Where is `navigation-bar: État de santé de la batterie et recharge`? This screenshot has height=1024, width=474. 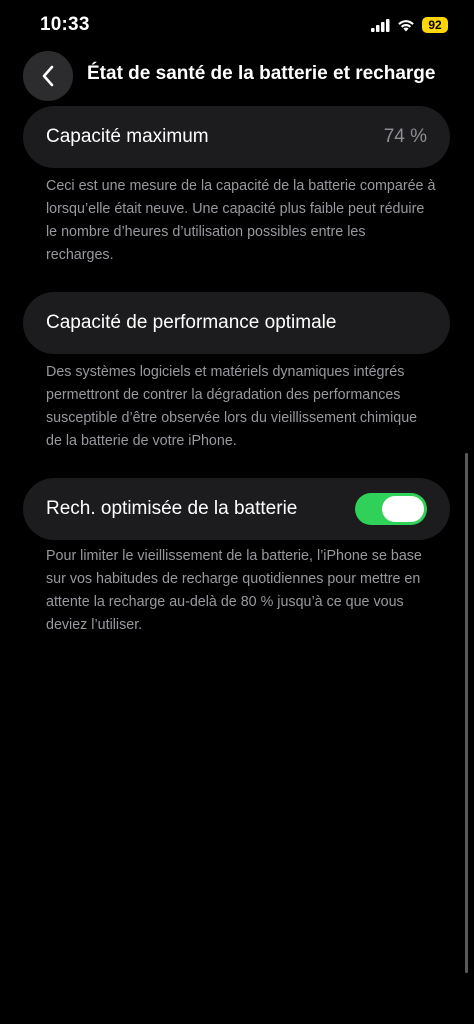 navigation-bar: État de santé de la batterie et recharge is located at coordinates (237, 76).